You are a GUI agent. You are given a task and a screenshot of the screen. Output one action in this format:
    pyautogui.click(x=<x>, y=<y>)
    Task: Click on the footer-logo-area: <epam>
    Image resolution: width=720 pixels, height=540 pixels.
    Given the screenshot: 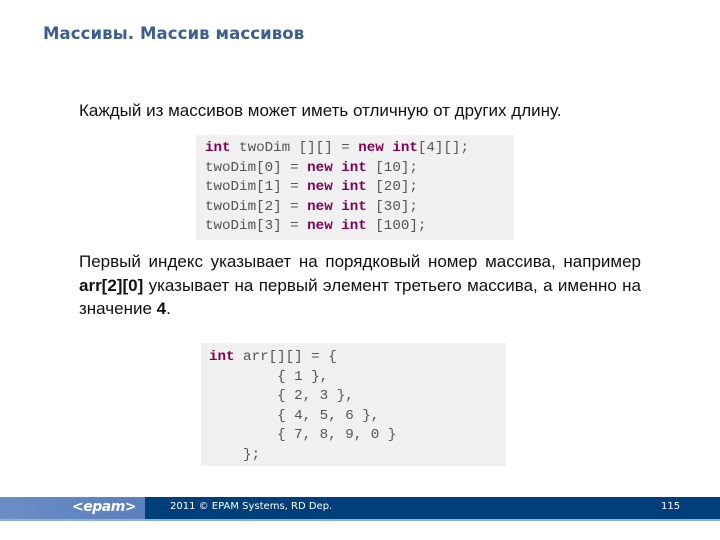 What is the action you would take?
    pyautogui.click(x=72, y=508)
    